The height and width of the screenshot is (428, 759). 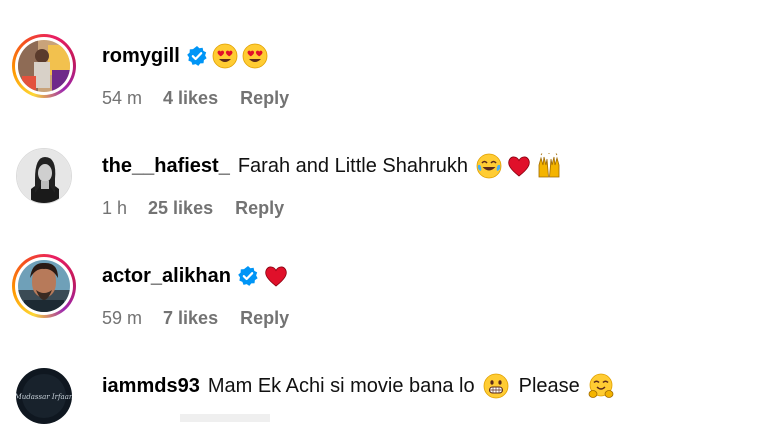 What do you see at coordinates (190, 98) in the screenshot?
I see `likes-count-link: 4 likes` at bounding box center [190, 98].